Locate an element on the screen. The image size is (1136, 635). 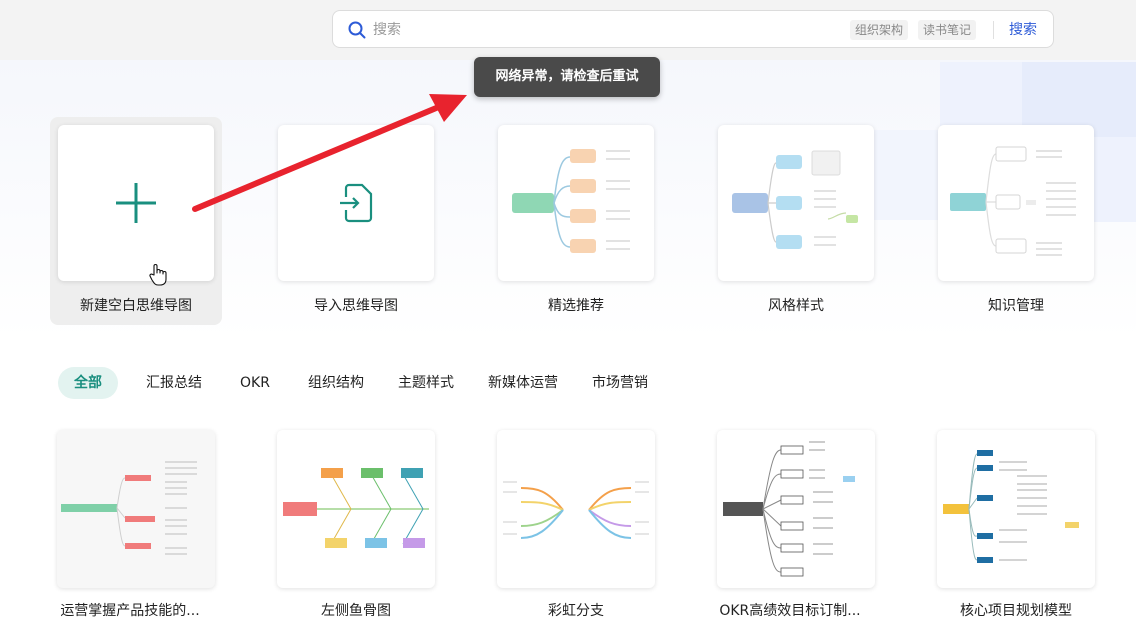
tab-report-summary: 汇报总结 is located at coordinates (174, 383).